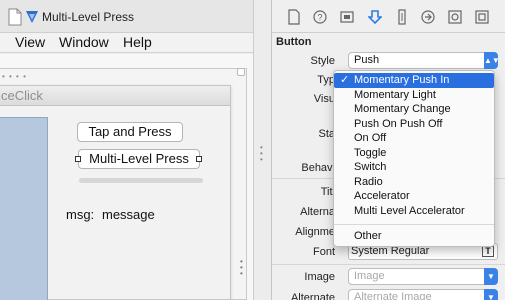 The height and width of the screenshot is (300, 505). Describe the element at coordinates (414, 224) in the screenshot. I see `menu-separator` at that location.